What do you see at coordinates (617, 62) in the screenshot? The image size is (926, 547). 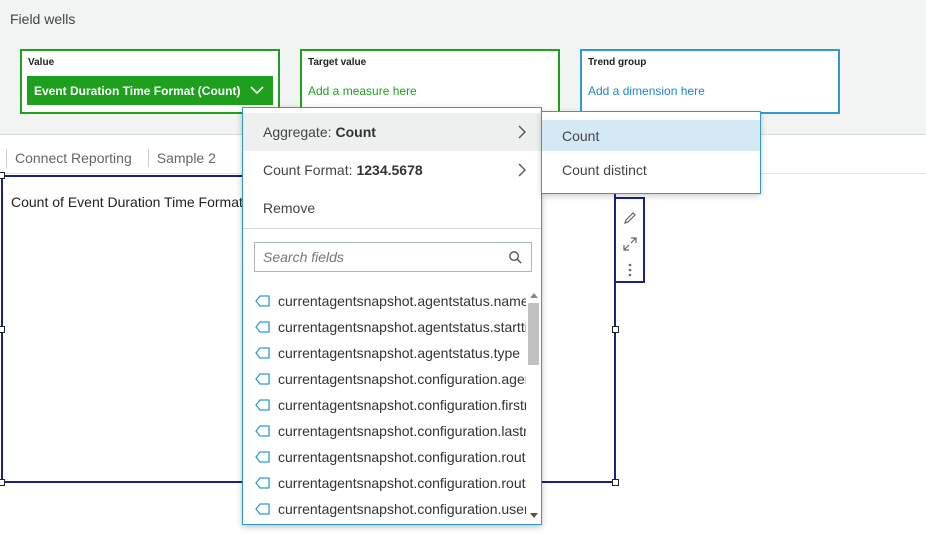 I see `trend-group-well-label: Trend group` at bounding box center [617, 62].